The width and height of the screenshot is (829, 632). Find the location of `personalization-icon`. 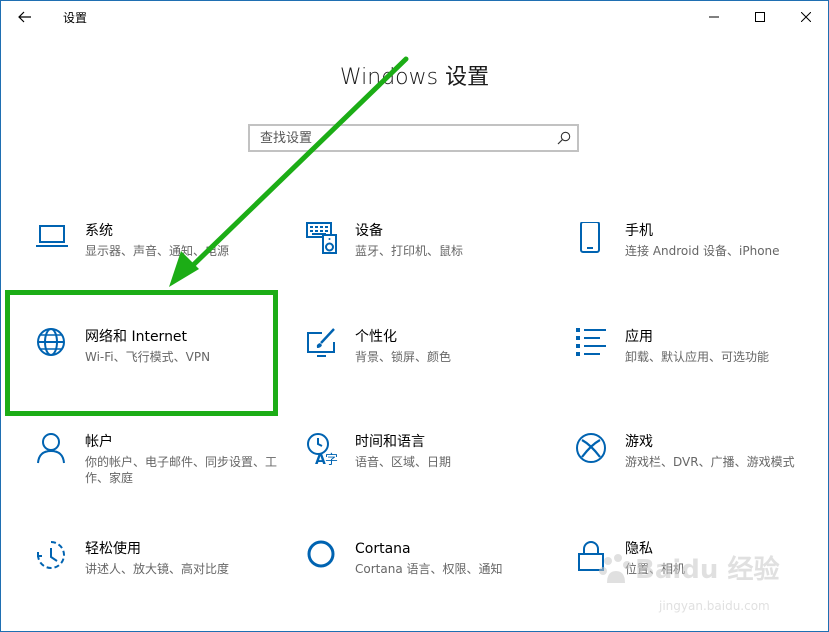

personalization-icon is located at coordinates (321, 342).